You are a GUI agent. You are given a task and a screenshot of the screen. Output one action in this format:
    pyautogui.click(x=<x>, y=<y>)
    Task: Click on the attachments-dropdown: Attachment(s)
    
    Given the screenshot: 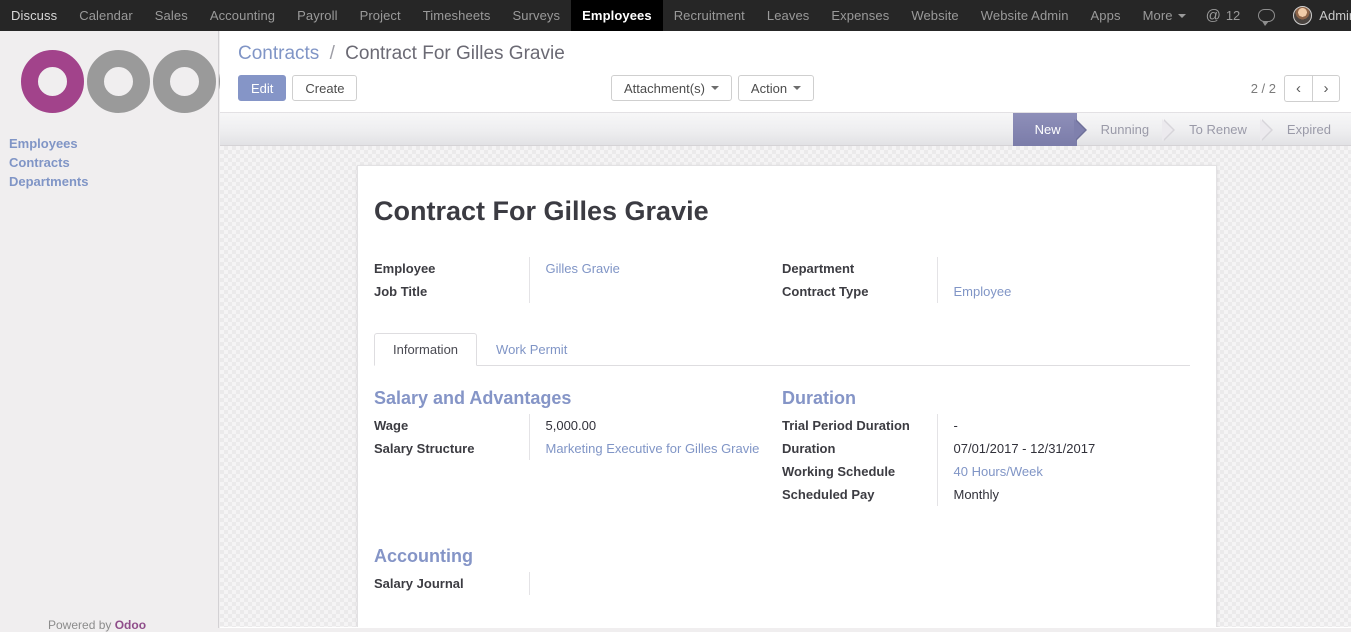 What is the action you would take?
    pyautogui.click(x=671, y=88)
    